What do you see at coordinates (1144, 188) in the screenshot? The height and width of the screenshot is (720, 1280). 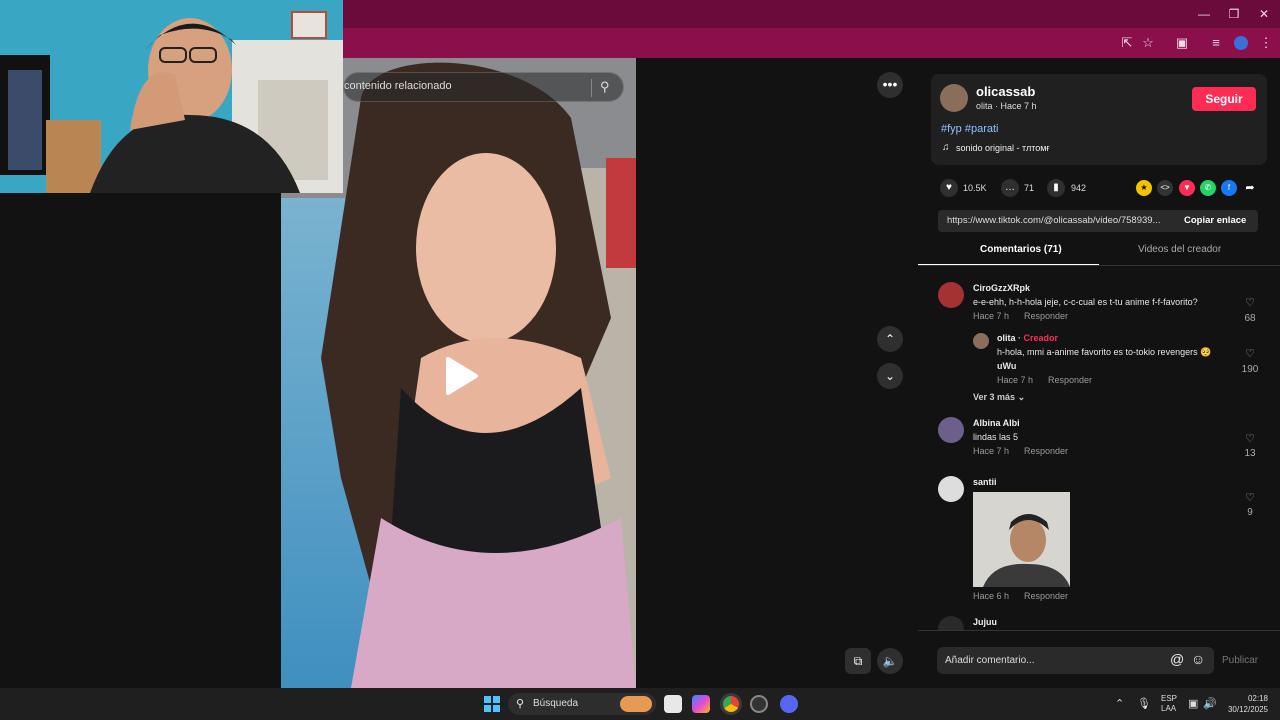 I see `repost-icon: ★` at bounding box center [1144, 188].